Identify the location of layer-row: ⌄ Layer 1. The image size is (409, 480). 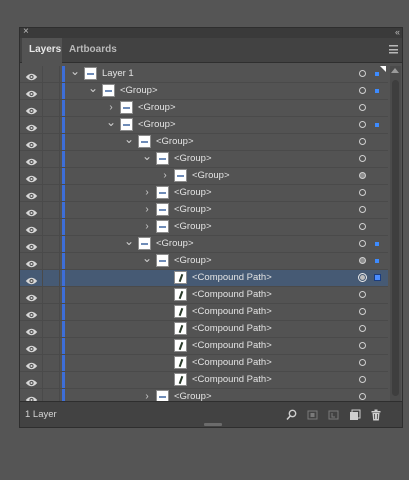
(204, 74).